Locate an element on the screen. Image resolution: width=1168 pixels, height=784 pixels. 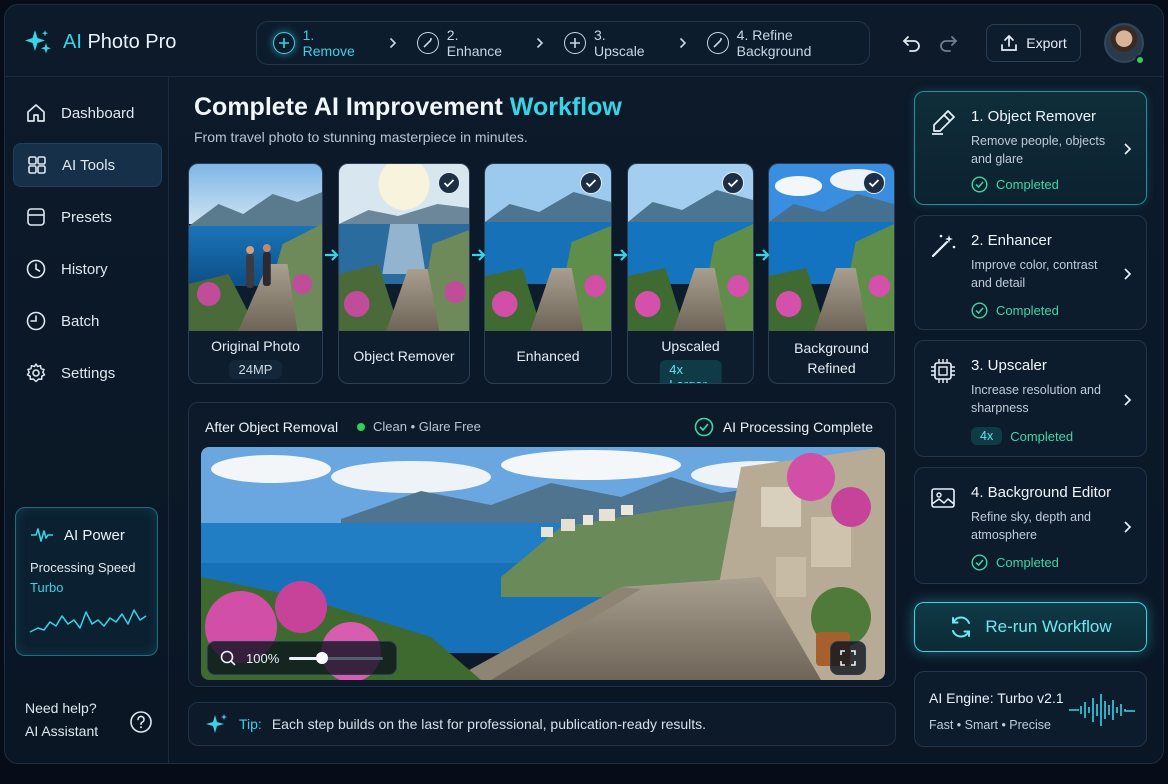
step-refine-background: 4. Refine Background is located at coordinates (788, 43).